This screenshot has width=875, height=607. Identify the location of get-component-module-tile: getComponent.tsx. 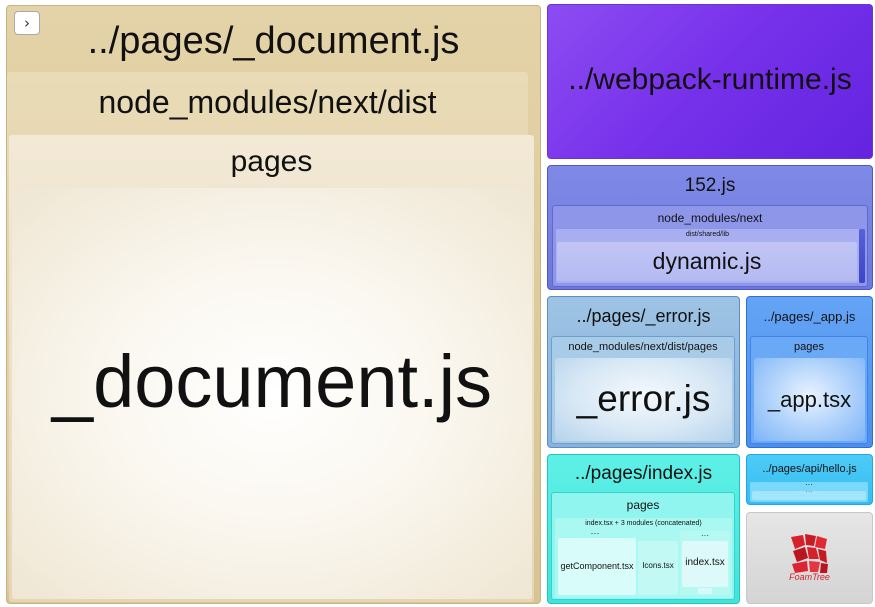
(597, 566).